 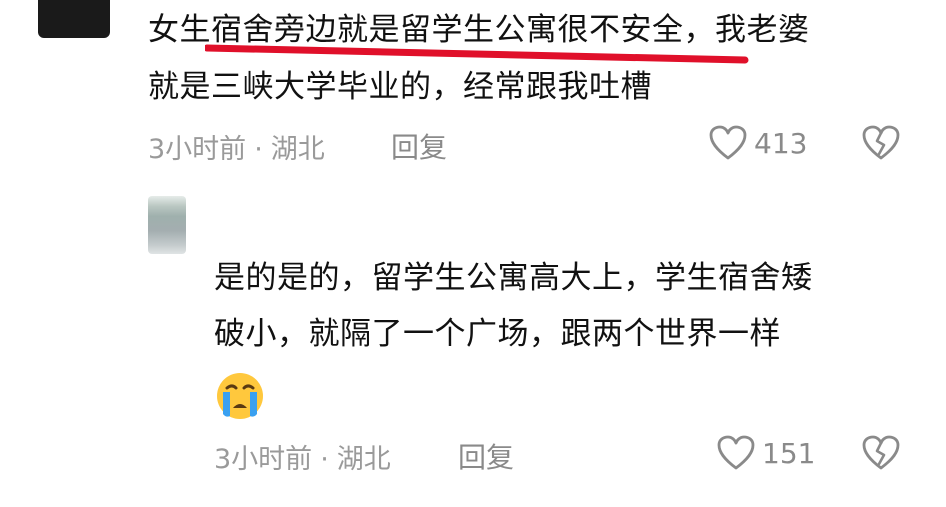 I want to click on crying-face-emoji, so click(x=240, y=396).